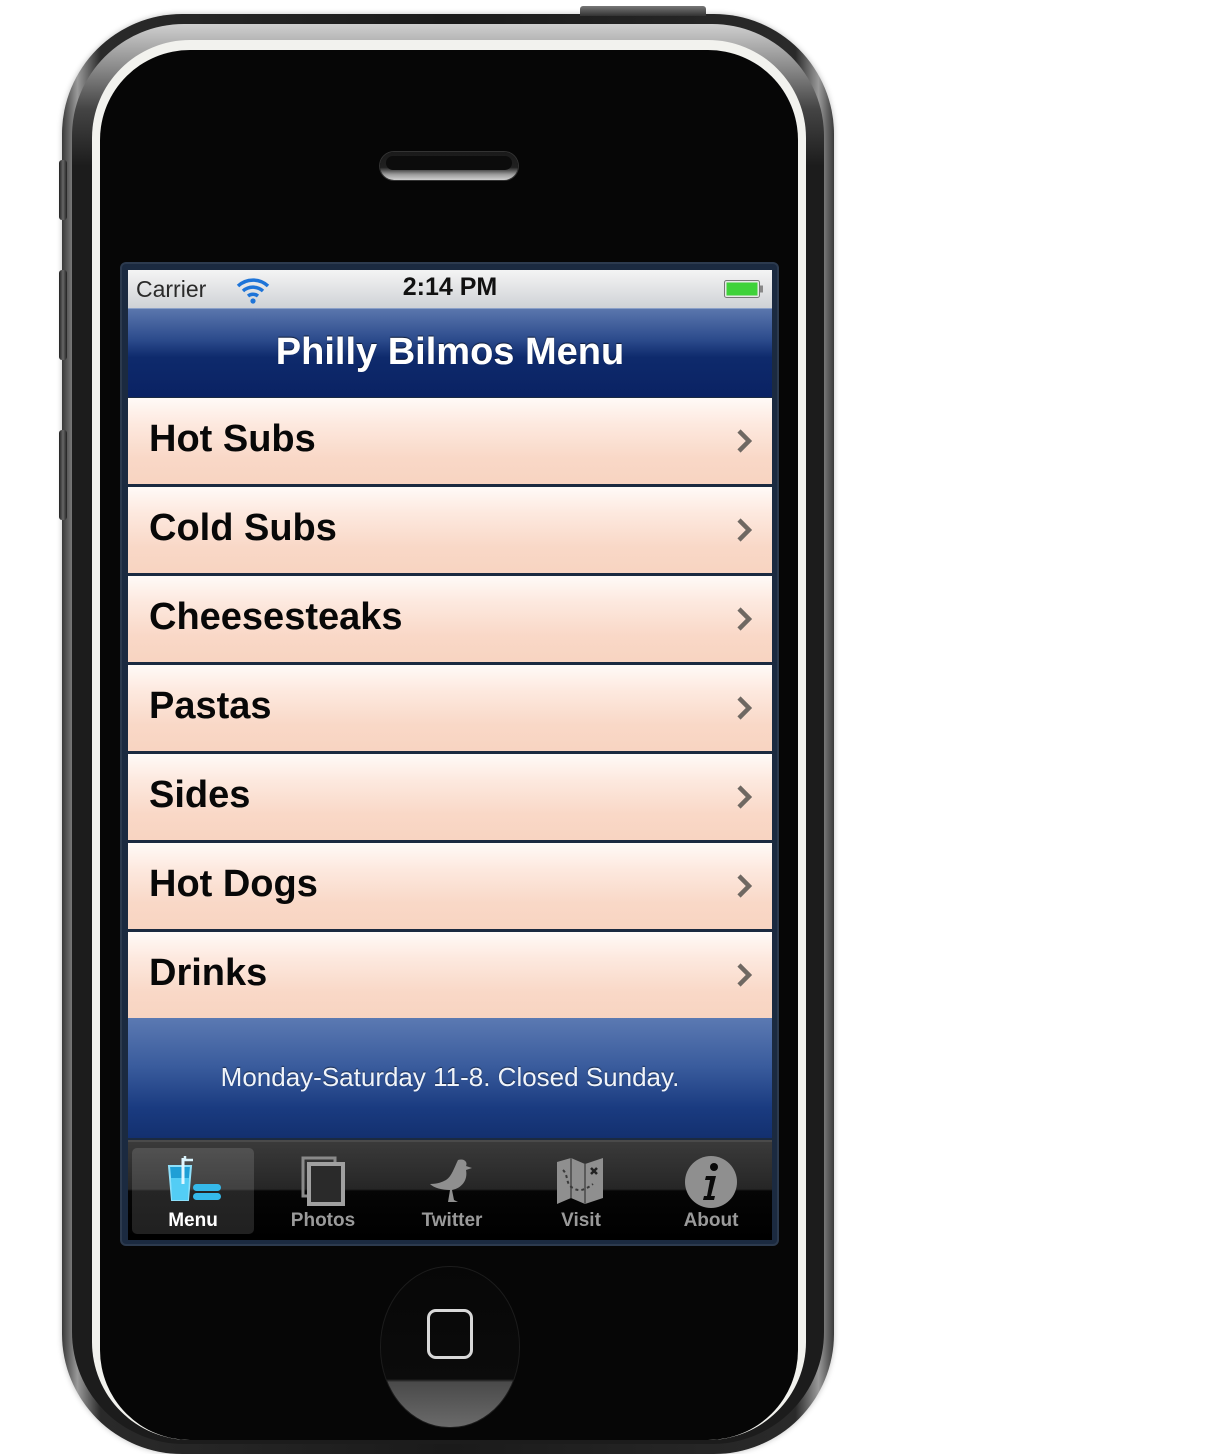  I want to click on tab-label: Twitter, so click(452, 1220).